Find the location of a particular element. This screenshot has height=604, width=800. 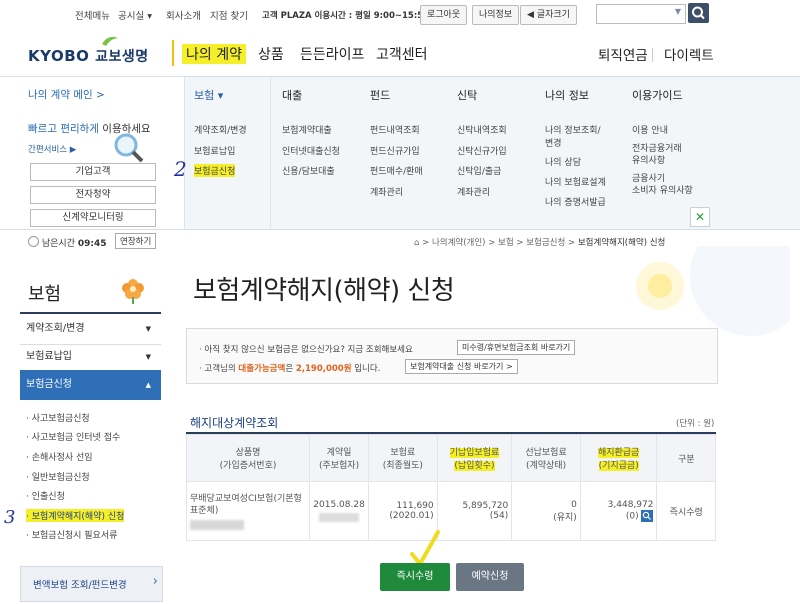

col-header: 선납보험료 (계약상태) is located at coordinates (546, 458).